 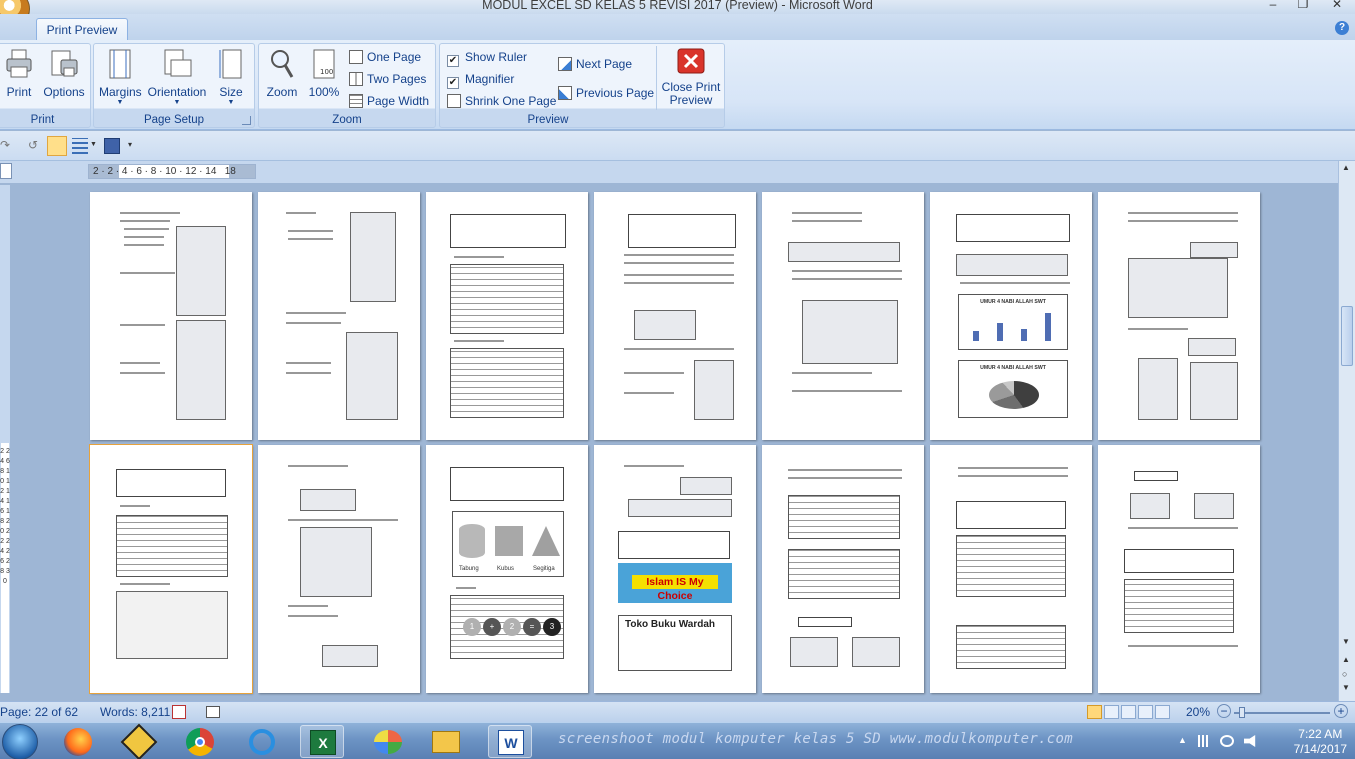 What do you see at coordinates (177, 77) in the screenshot?
I see `orientation-button: Orientation ▼` at bounding box center [177, 77].